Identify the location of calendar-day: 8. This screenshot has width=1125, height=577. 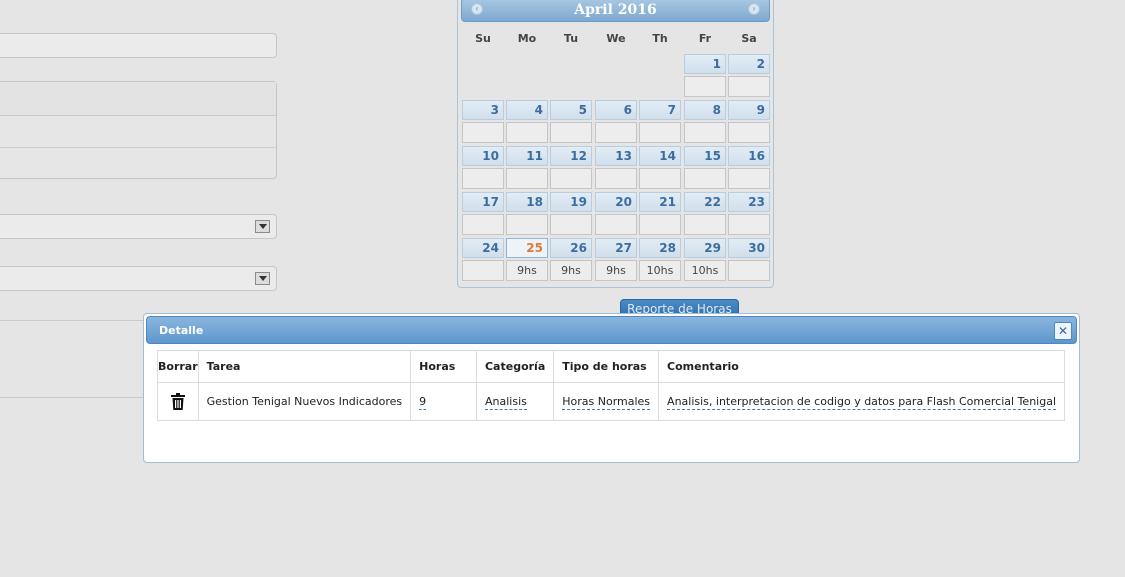
(705, 122).